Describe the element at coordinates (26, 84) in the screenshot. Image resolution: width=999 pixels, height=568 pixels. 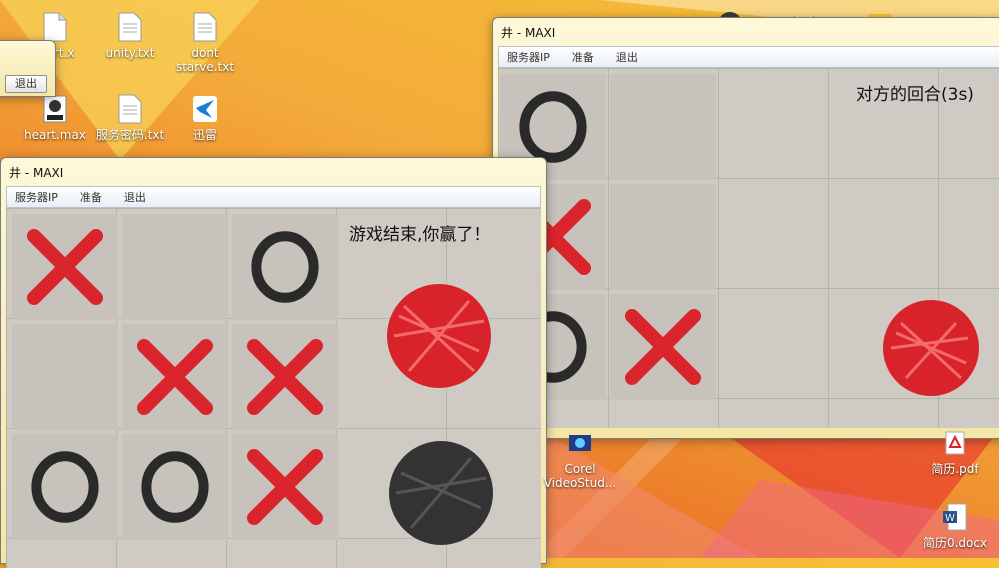
I see `exit-button: 退出` at that location.